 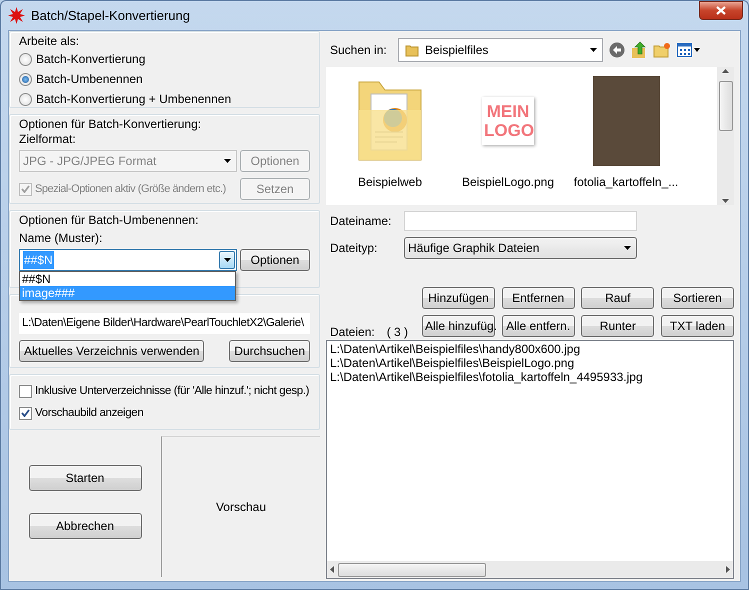 What do you see at coordinates (164, 391) in the screenshot?
I see `checkbox-option: Inklusive Unterverzeichnisse (für 'Alle hinzuf.'; nicht gesp.)` at bounding box center [164, 391].